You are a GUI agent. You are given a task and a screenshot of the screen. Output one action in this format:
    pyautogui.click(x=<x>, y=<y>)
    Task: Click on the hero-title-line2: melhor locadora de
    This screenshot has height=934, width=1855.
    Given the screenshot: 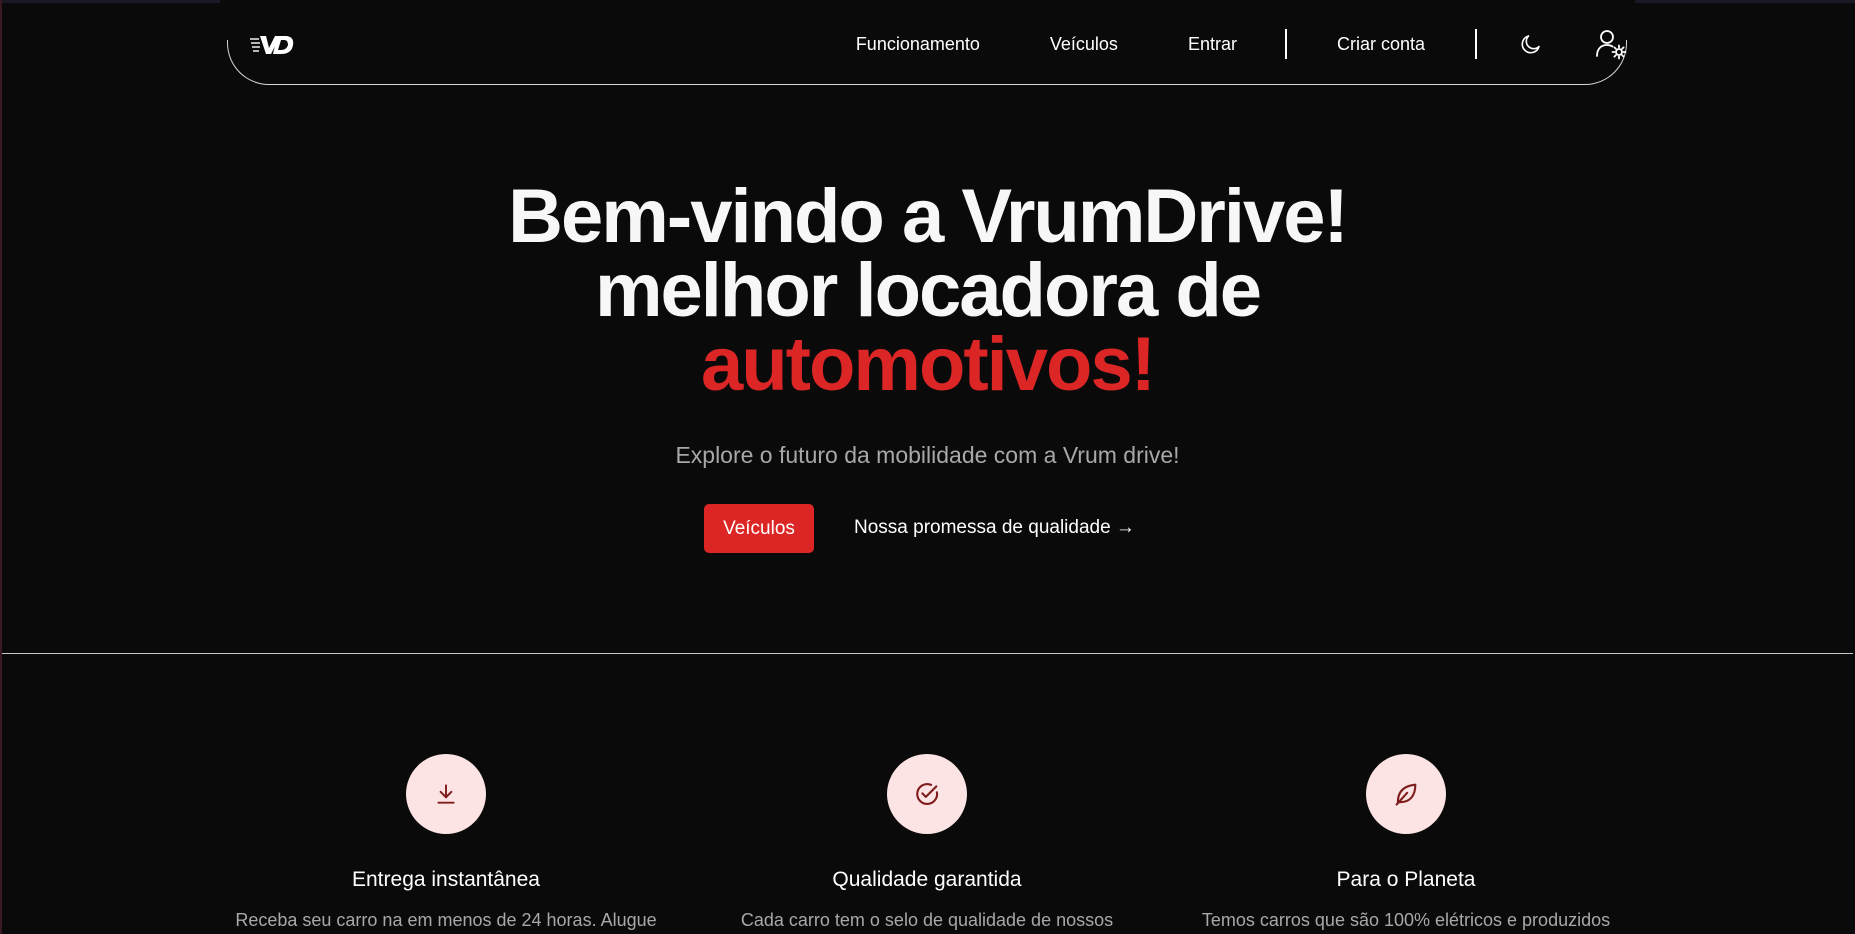 What is the action you would take?
    pyautogui.click(x=928, y=290)
    